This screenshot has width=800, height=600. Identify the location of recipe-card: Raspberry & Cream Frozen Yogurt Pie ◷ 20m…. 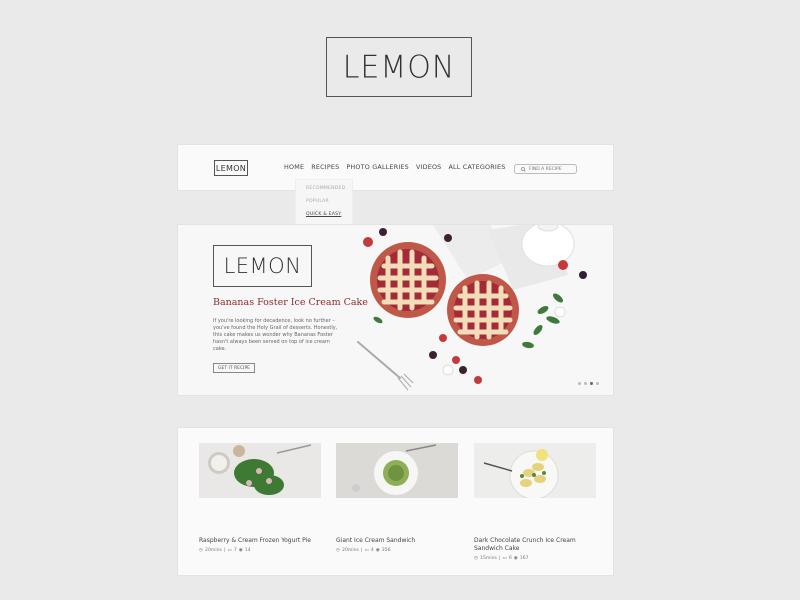
(260, 498).